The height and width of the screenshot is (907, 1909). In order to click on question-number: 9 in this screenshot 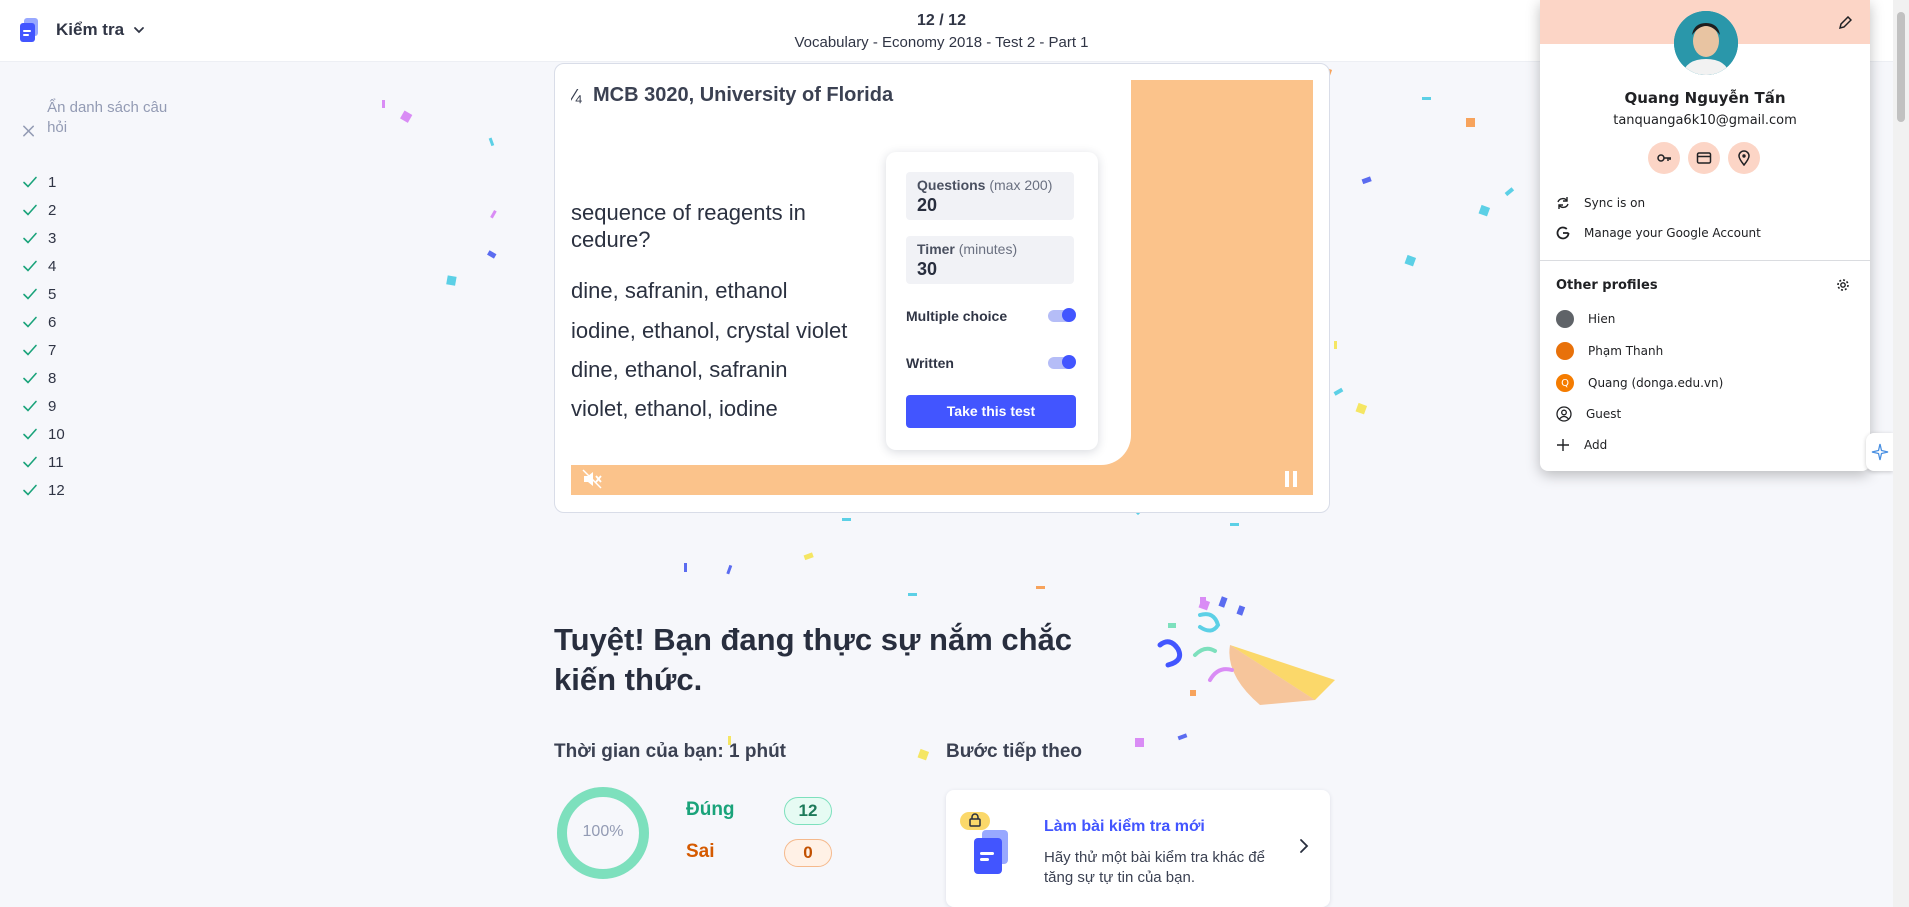, I will do `click(52, 406)`.